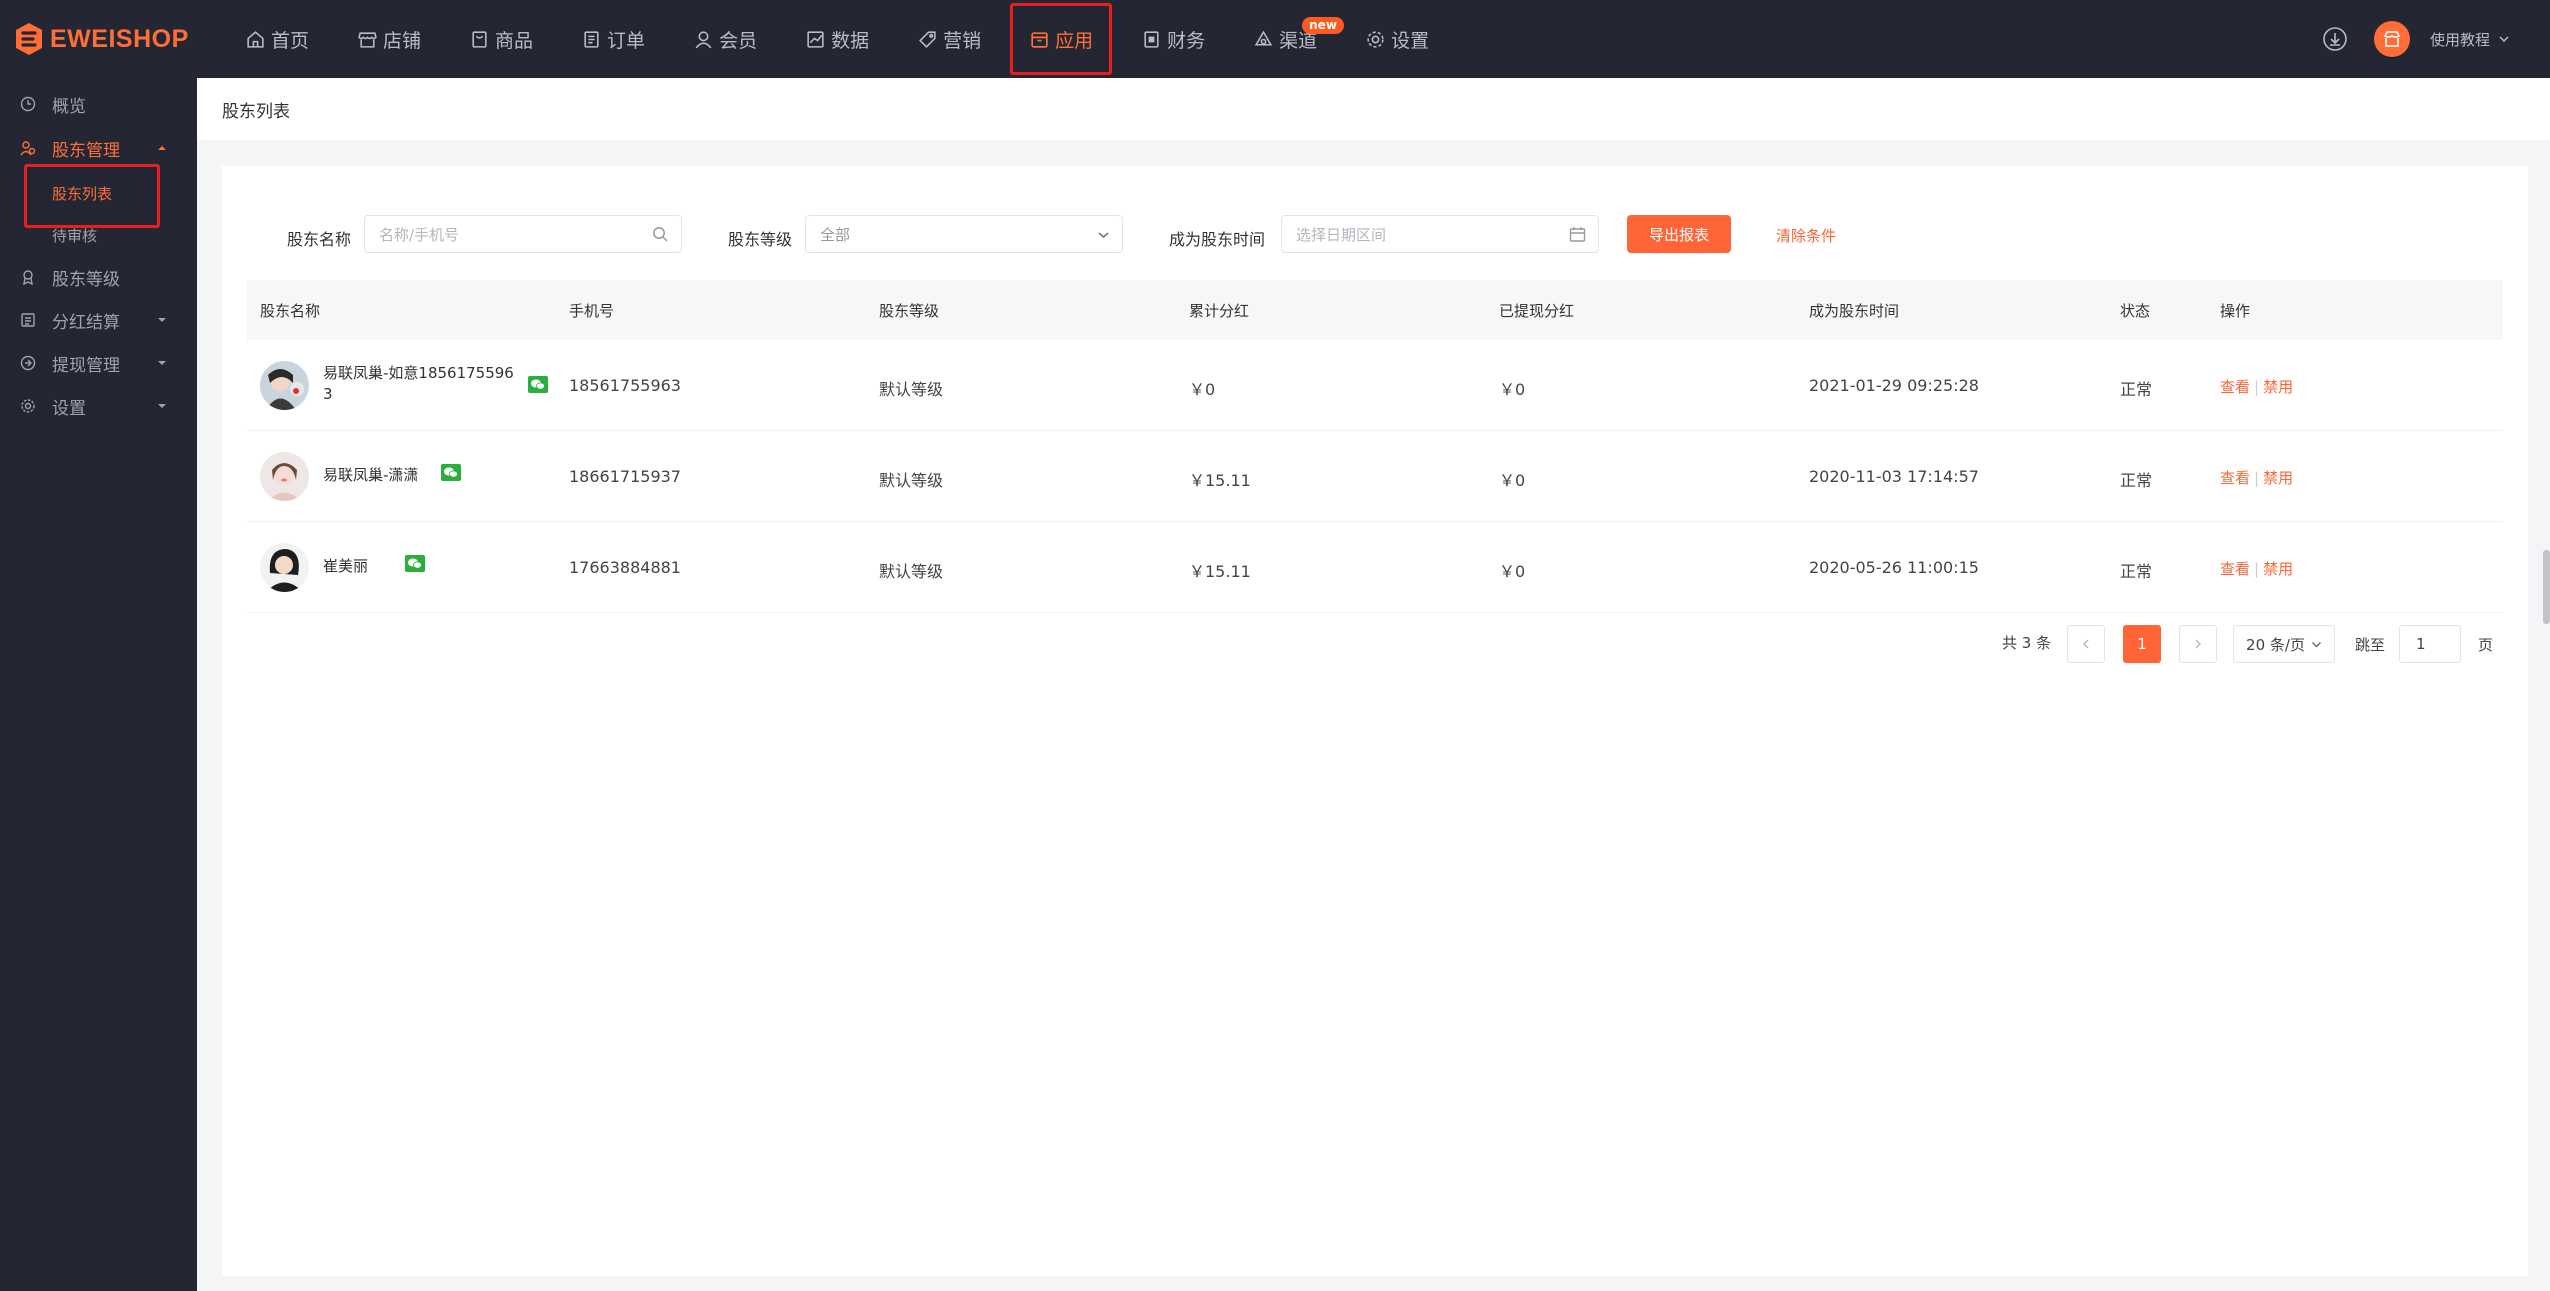 This screenshot has height=1291, width=2550. I want to click on download-icon, so click(2335, 39).